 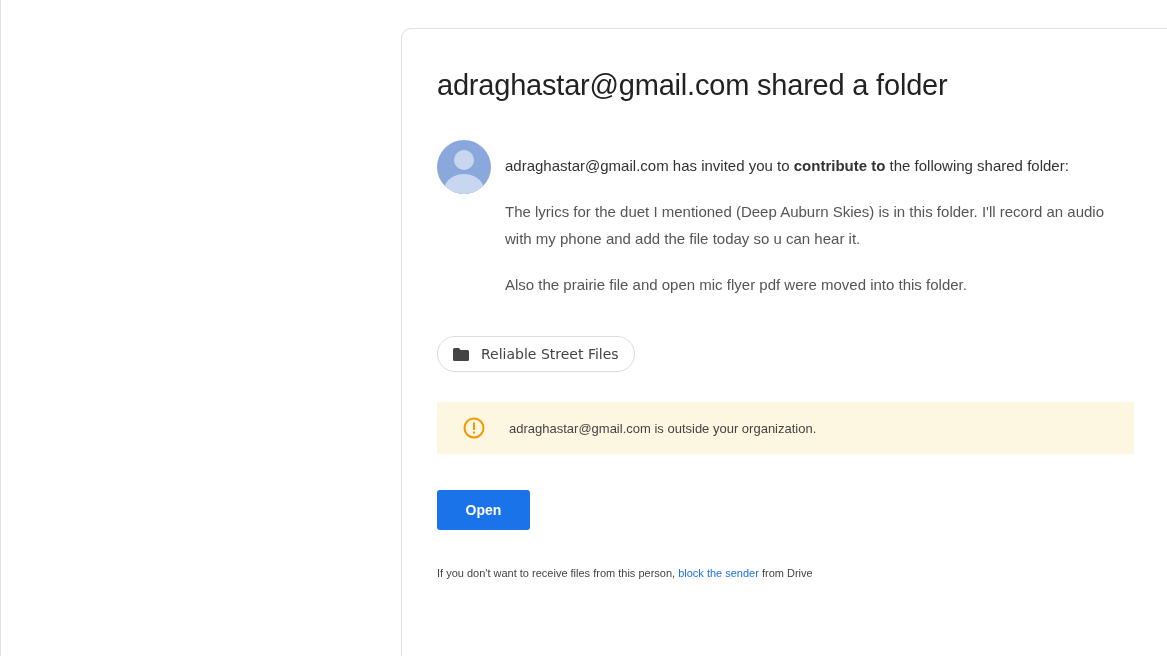 I want to click on footer-text: If you don't want to receive files from this person, block the sender from Drive, so click(x=625, y=573).